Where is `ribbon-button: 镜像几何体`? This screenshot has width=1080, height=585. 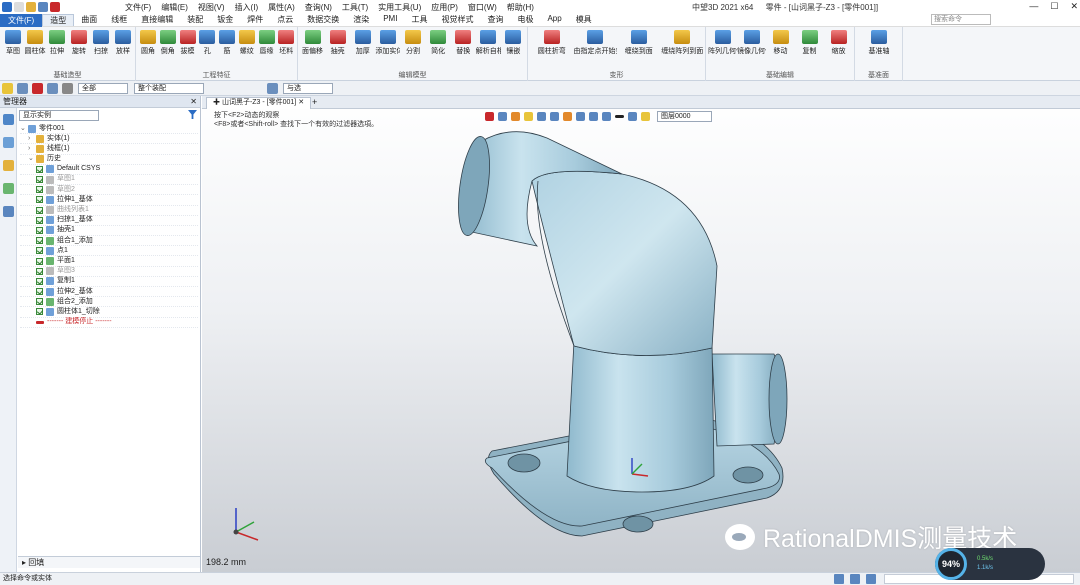
ribbon-button: 镜像几何体 is located at coordinates (751, 43).